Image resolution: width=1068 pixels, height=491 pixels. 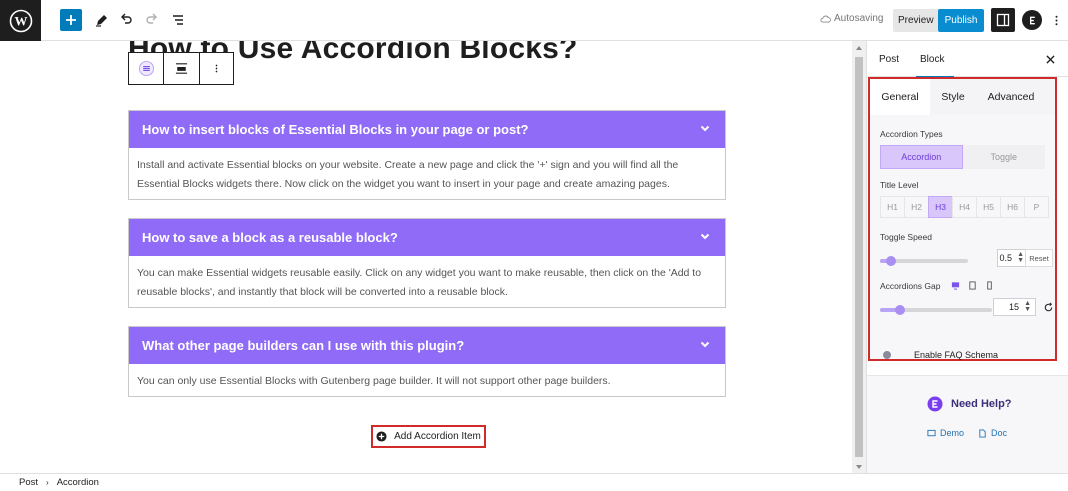 What do you see at coordinates (78, 482) in the screenshot?
I see `breadcrumb-item-accordion: Accordion` at bounding box center [78, 482].